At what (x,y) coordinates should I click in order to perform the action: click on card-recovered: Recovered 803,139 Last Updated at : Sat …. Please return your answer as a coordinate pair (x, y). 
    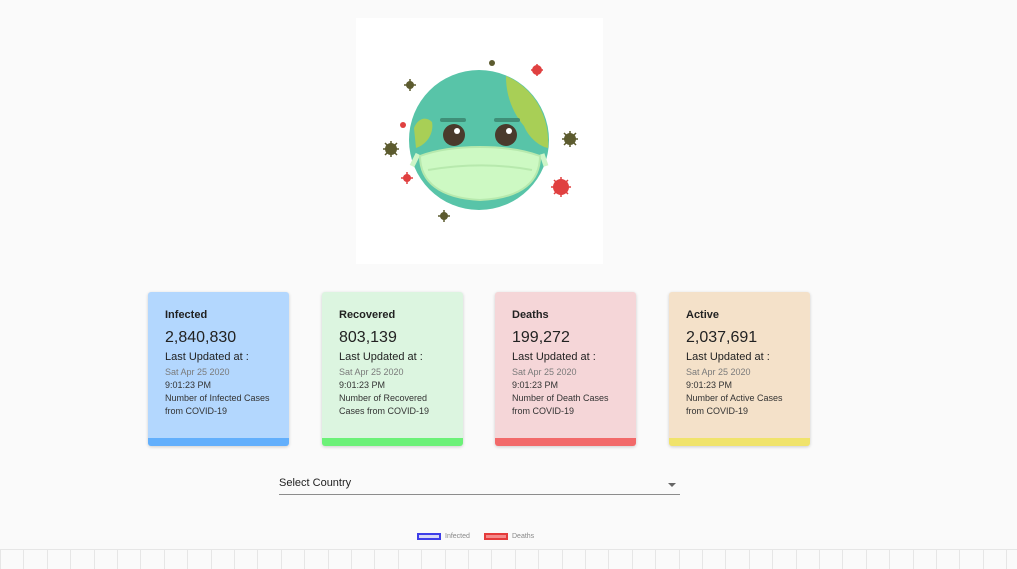
    Looking at the image, I should click on (392, 369).